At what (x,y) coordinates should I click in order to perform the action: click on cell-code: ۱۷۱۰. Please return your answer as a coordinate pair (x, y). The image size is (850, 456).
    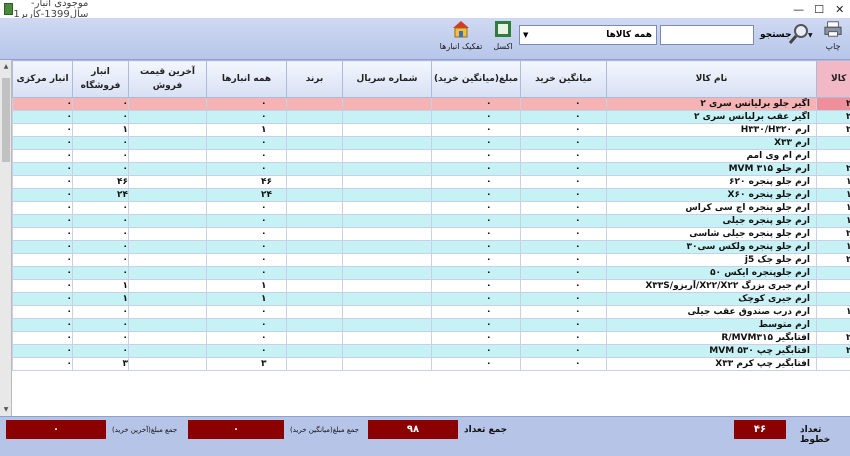
    Looking at the image, I should click on (833, 182).